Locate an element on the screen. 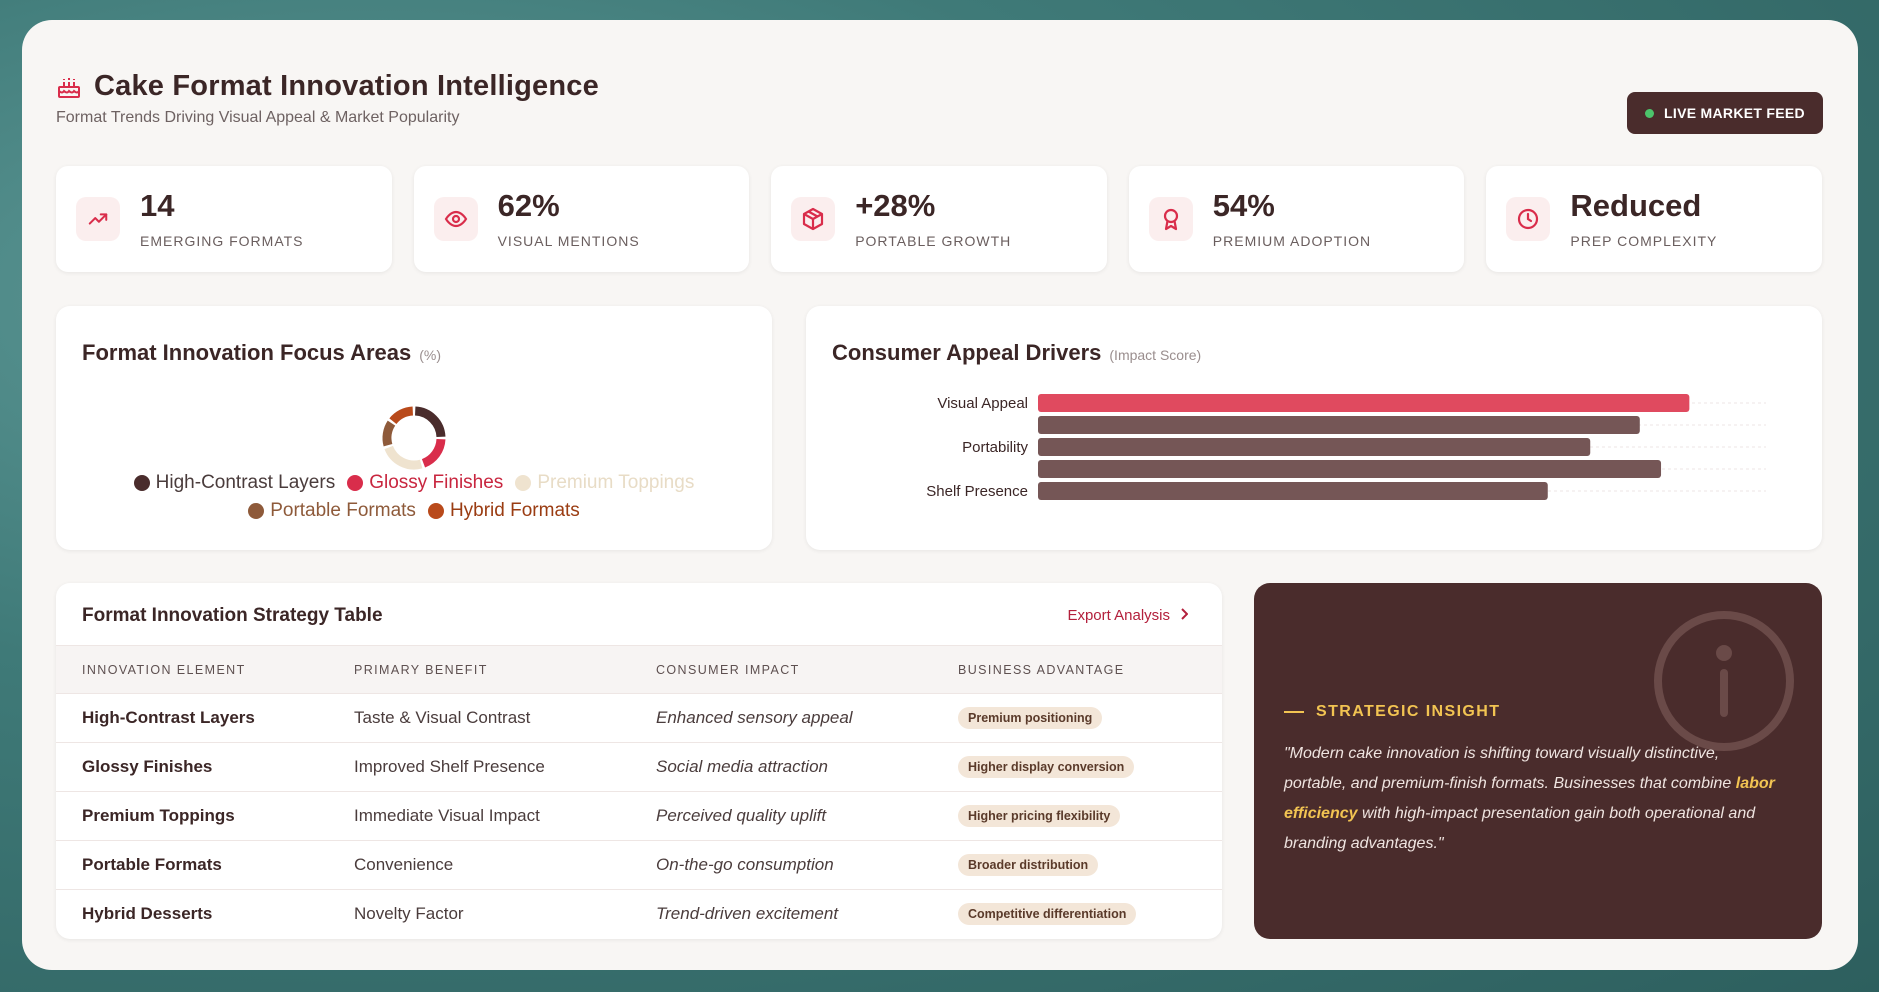 This screenshot has width=1879, height=992. kpi-card-premium-adoption: 54% PREMIUM ADOPTION is located at coordinates (1296, 219).